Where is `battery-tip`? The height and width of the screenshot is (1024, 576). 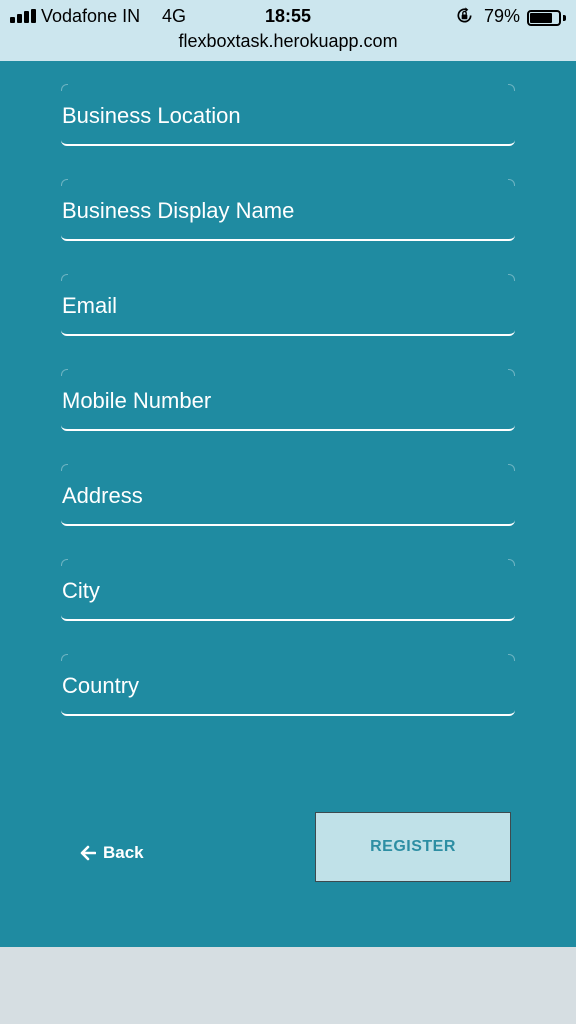
battery-tip is located at coordinates (564, 18).